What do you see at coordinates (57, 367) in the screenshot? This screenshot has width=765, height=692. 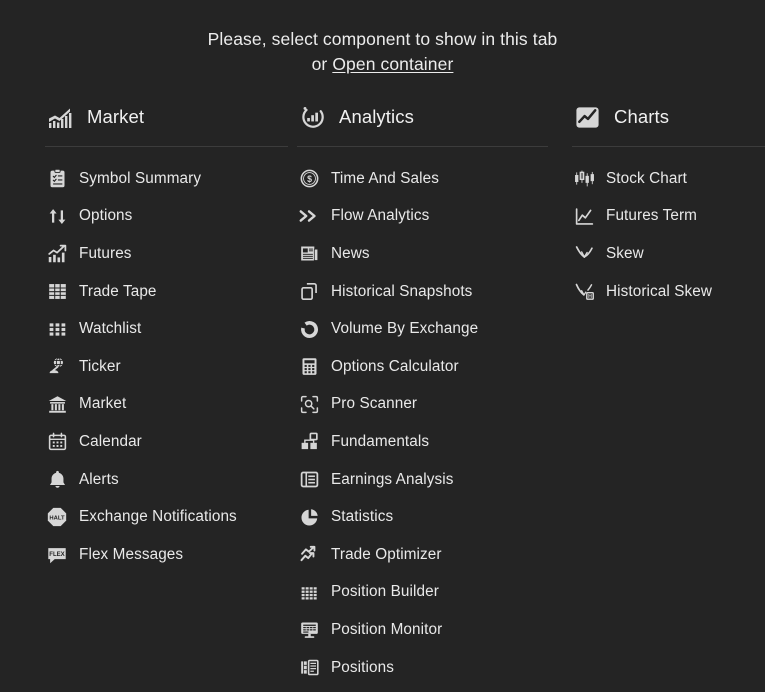 I see `globe-stand-icon` at bounding box center [57, 367].